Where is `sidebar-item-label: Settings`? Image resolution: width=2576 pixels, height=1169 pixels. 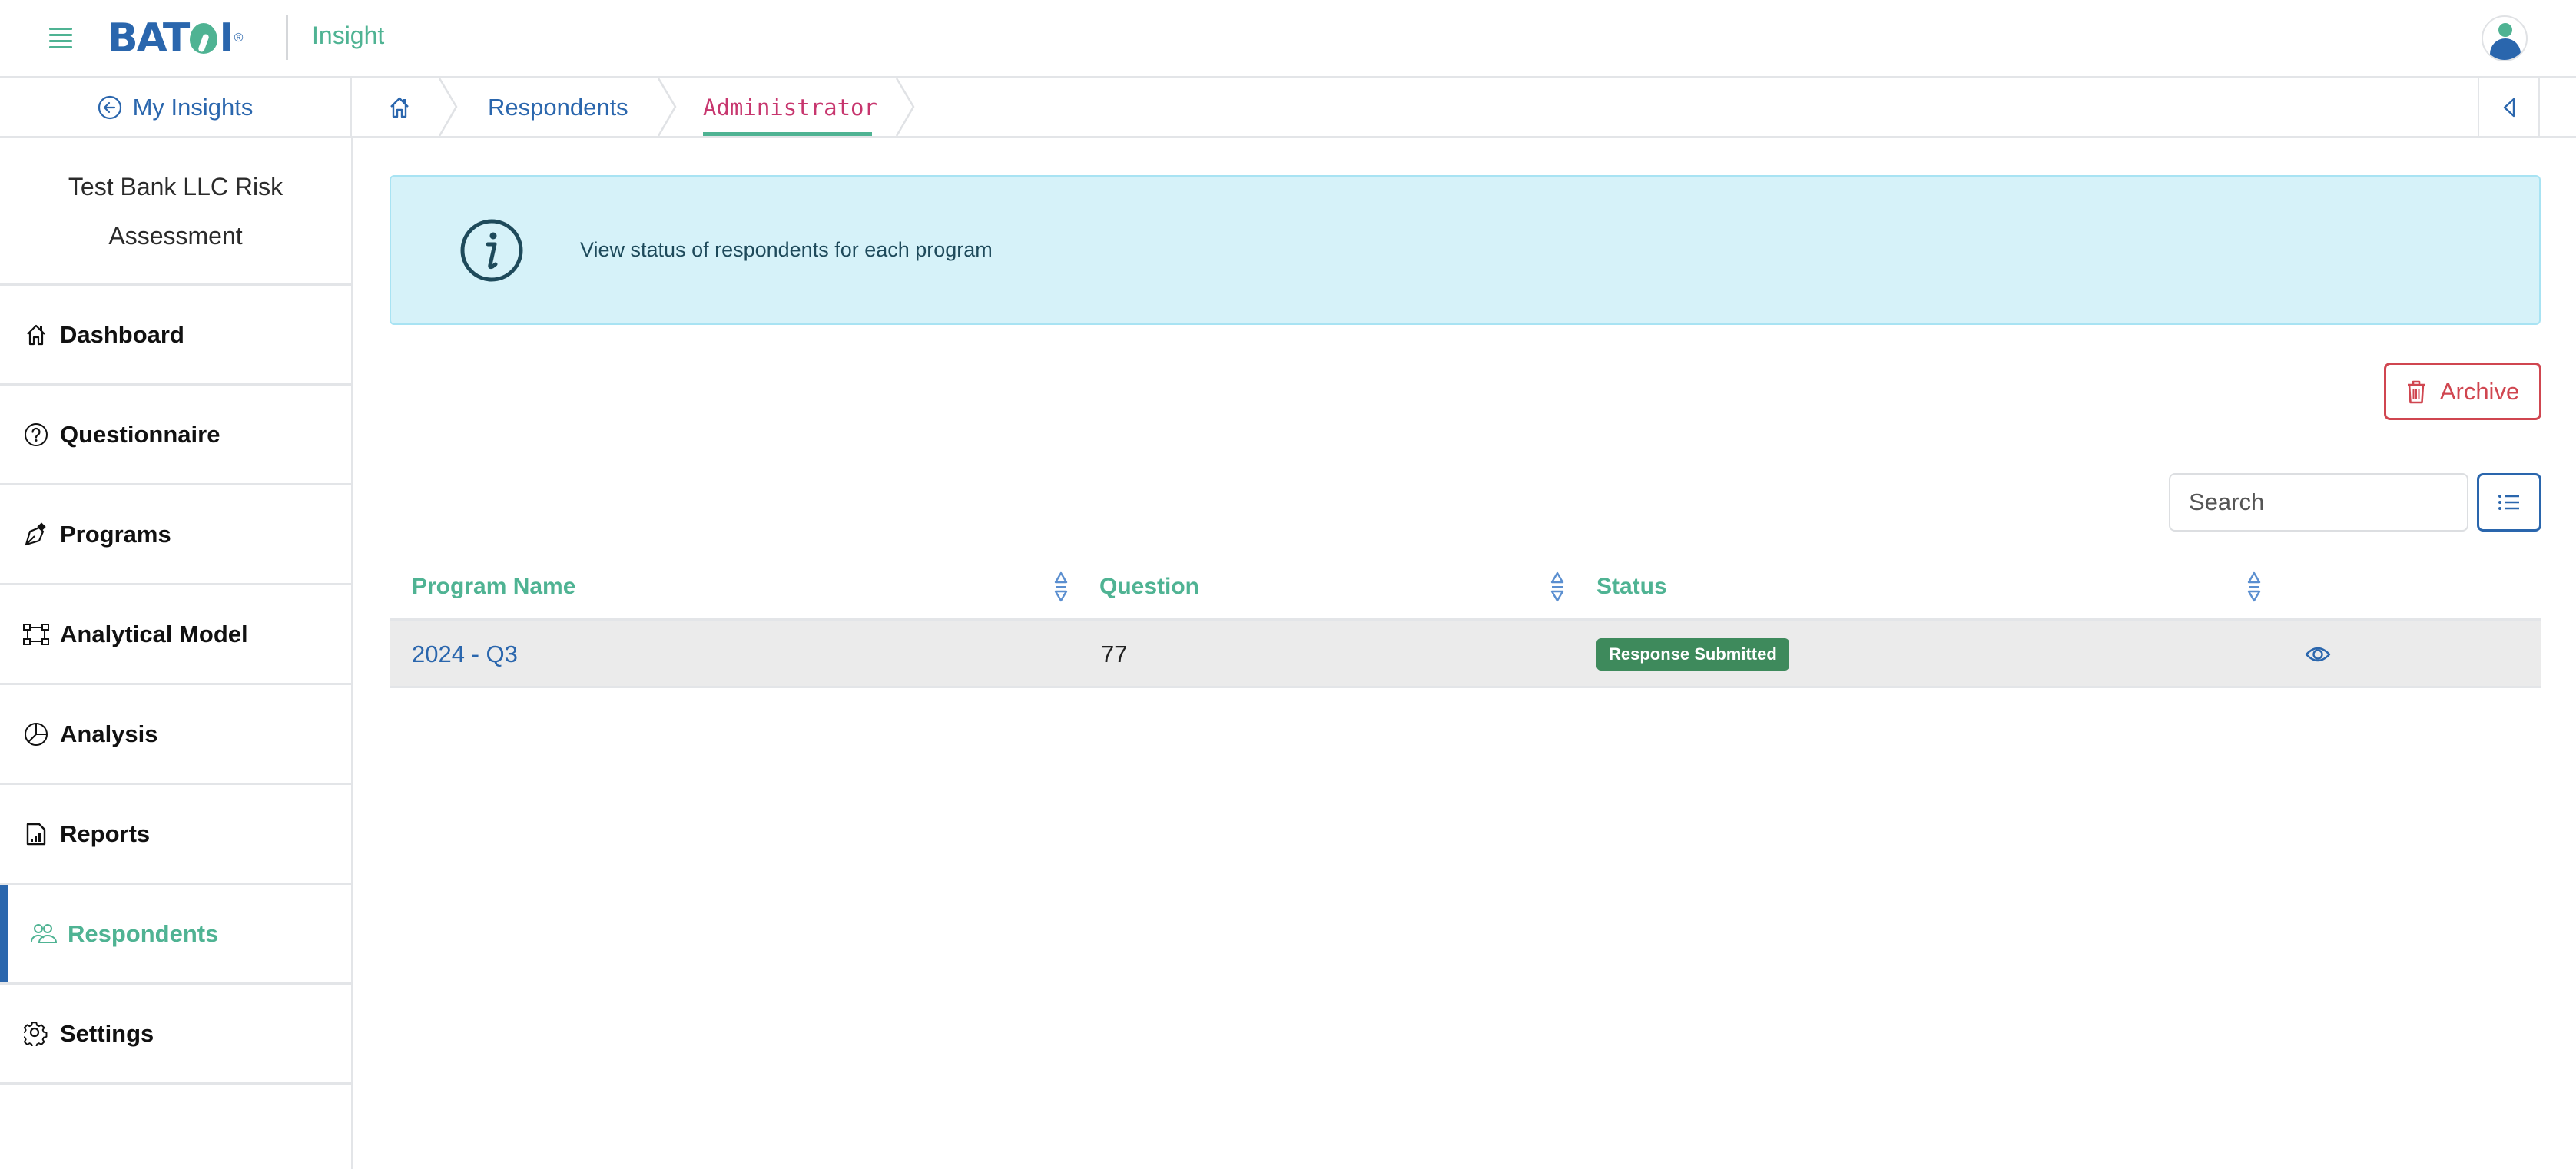
sidebar-item-label: Settings is located at coordinates (107, 1033).